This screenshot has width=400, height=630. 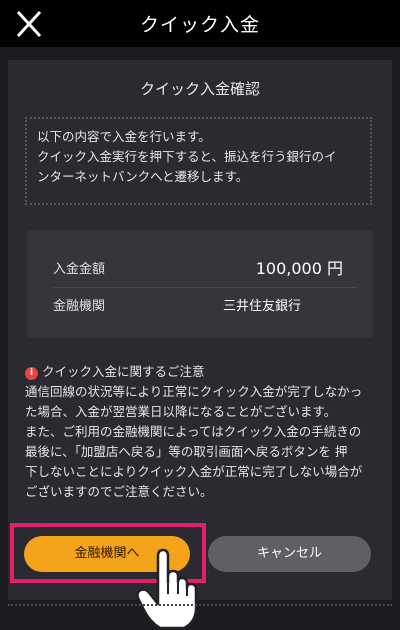 I want to click on caution-line: 最後に、「加盟店へ戻る」等の取引画面へ戻るボタンを 押, so click(x=186, y=451).